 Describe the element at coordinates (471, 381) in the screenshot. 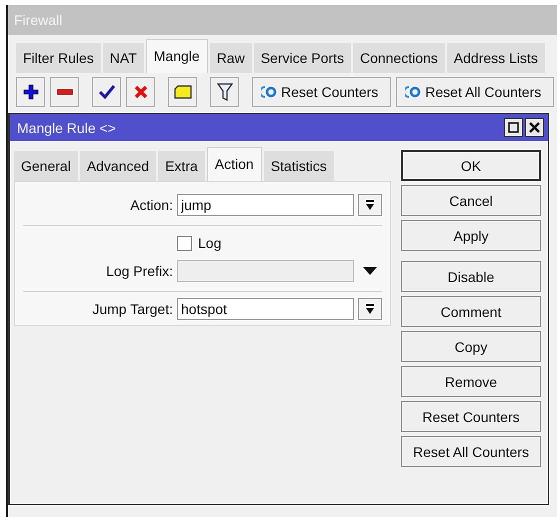

I see `dialog-button: Remove` at that location.